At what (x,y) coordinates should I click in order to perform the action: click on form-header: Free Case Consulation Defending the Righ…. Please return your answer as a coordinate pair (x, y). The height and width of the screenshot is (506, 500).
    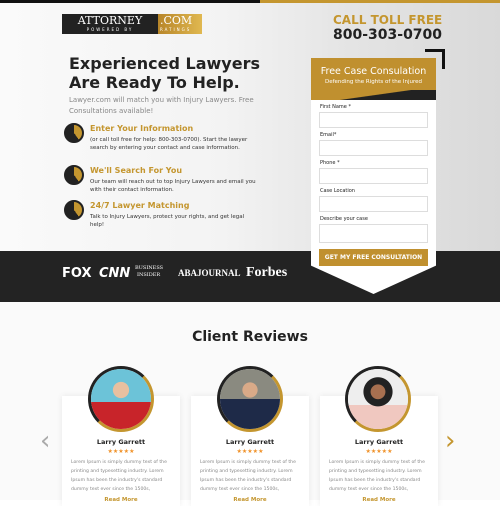
    Looking at the image, I should click on (373, 79).